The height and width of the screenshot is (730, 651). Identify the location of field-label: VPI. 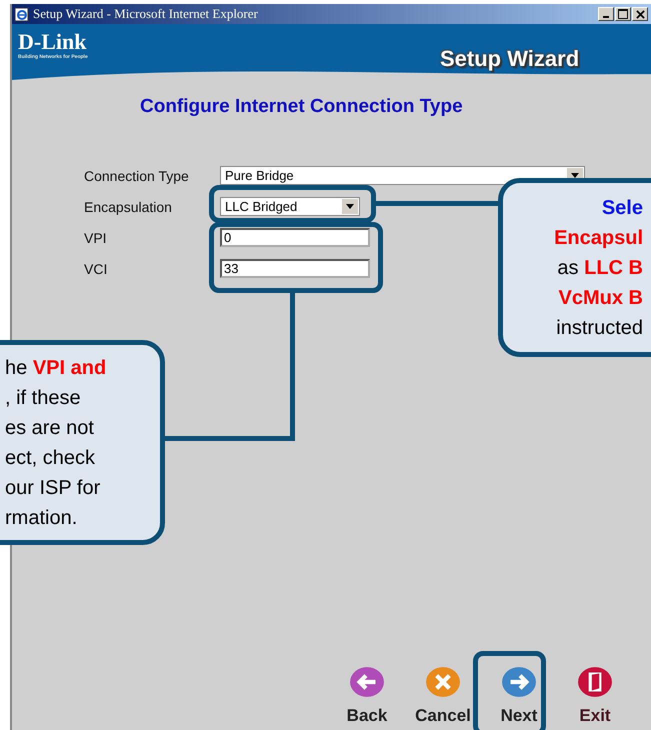
(96, 238).